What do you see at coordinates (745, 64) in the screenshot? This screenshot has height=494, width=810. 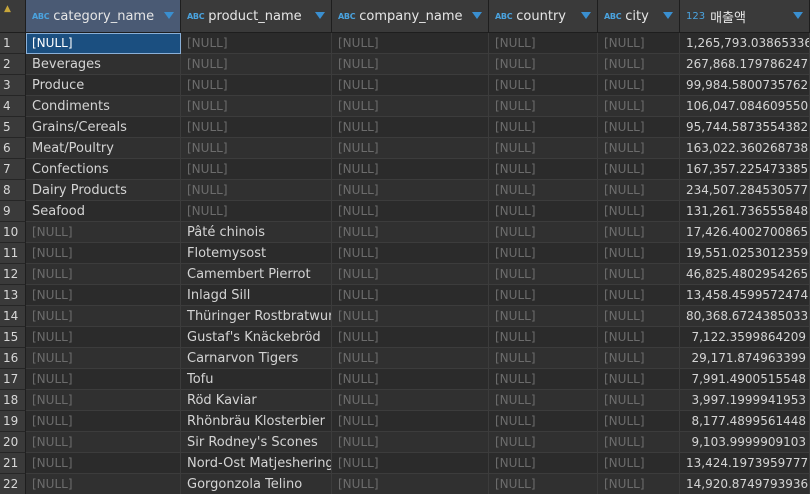 I see `cell-sales: 267,868.1797862478` at bounding box center [745, 64].